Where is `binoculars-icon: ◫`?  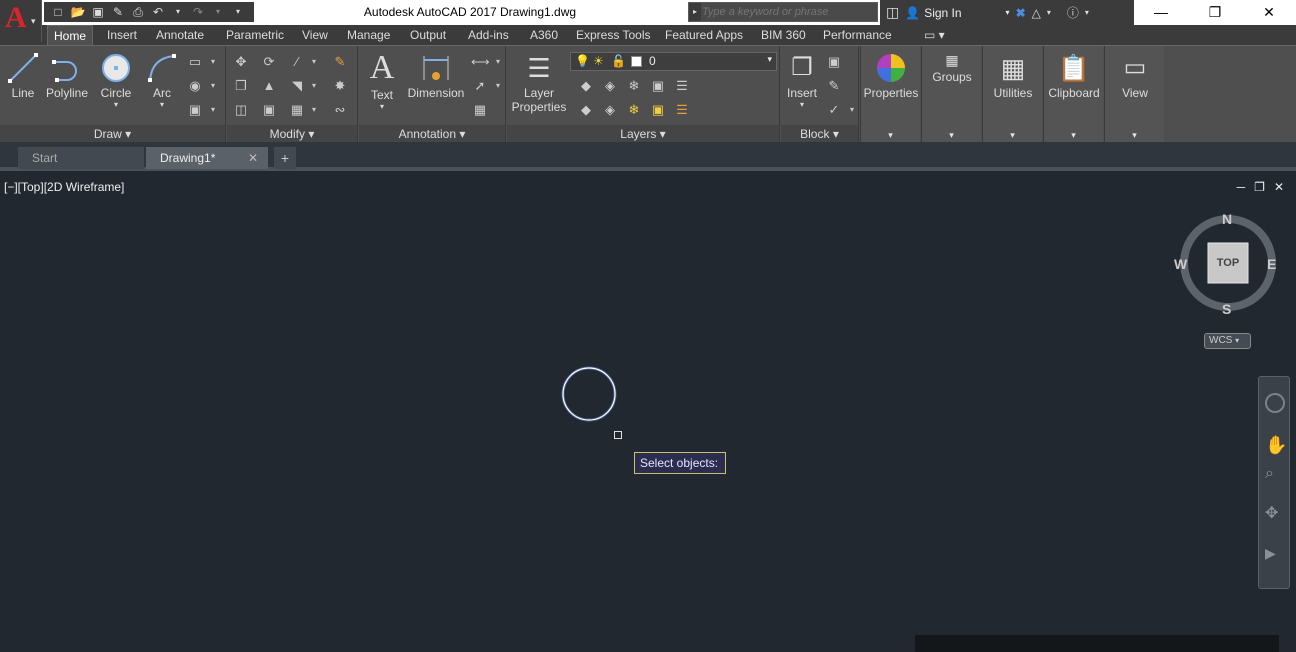 binoculars-icon: ◫ is located at coordinates (892, 12).